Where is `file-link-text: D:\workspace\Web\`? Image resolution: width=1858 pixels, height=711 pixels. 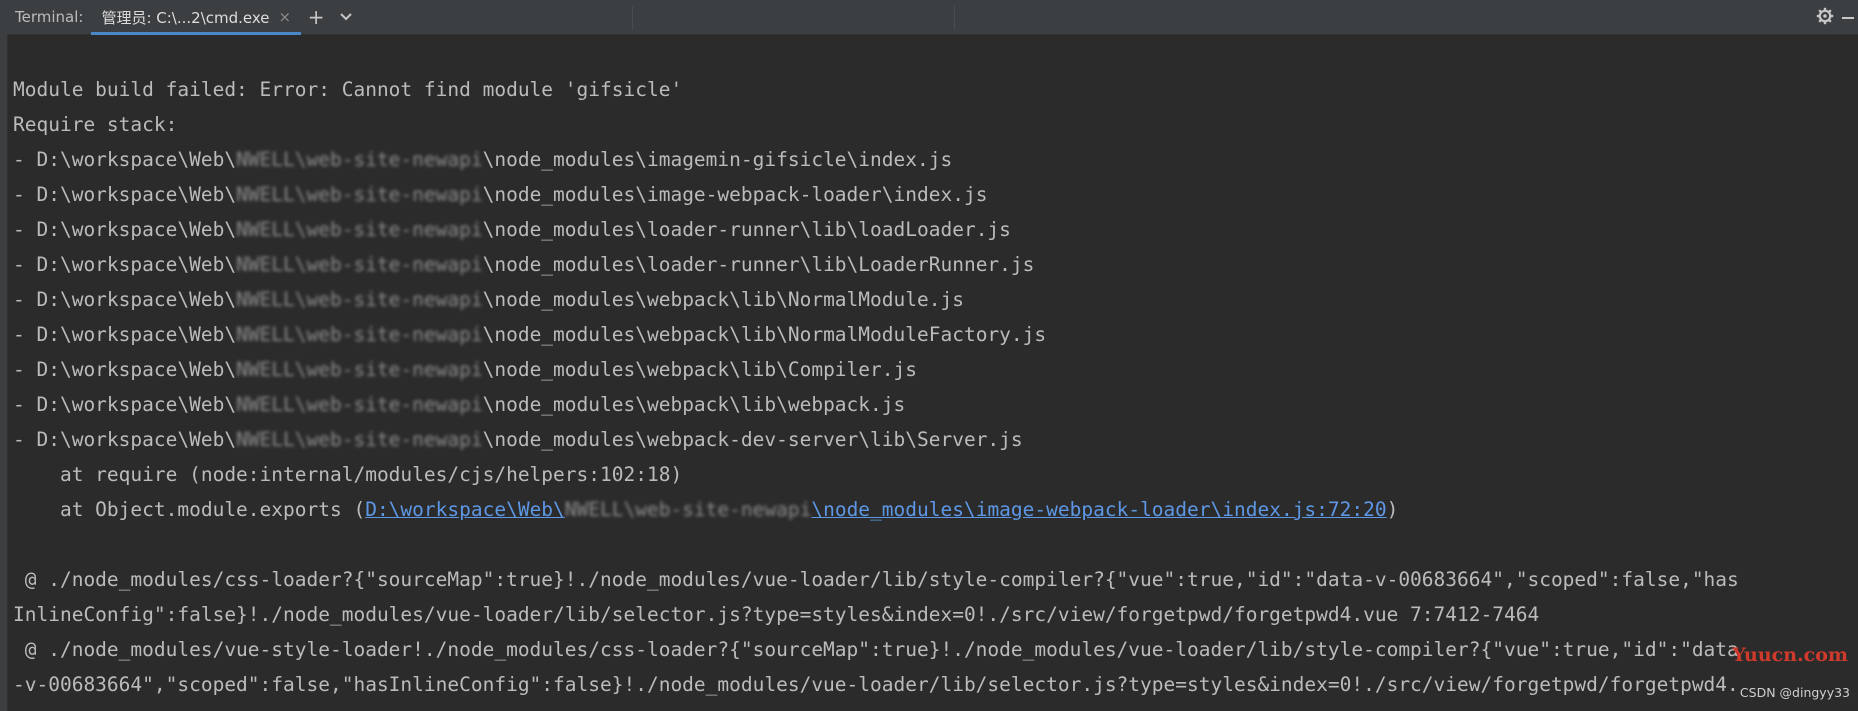
file-link-text: D:\workspace\Web\ is located at coordinates (465, 509).